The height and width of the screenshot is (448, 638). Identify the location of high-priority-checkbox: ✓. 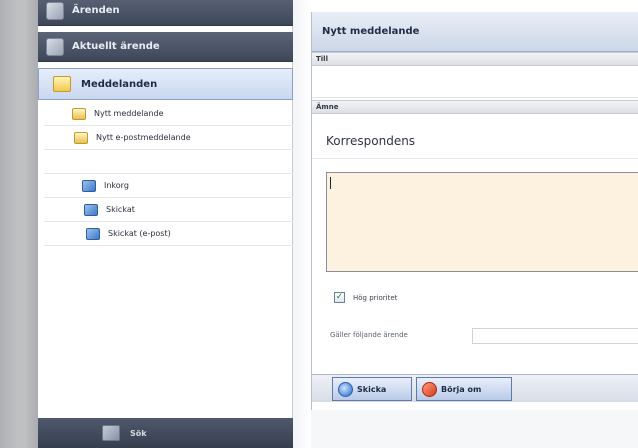
(339, 297).